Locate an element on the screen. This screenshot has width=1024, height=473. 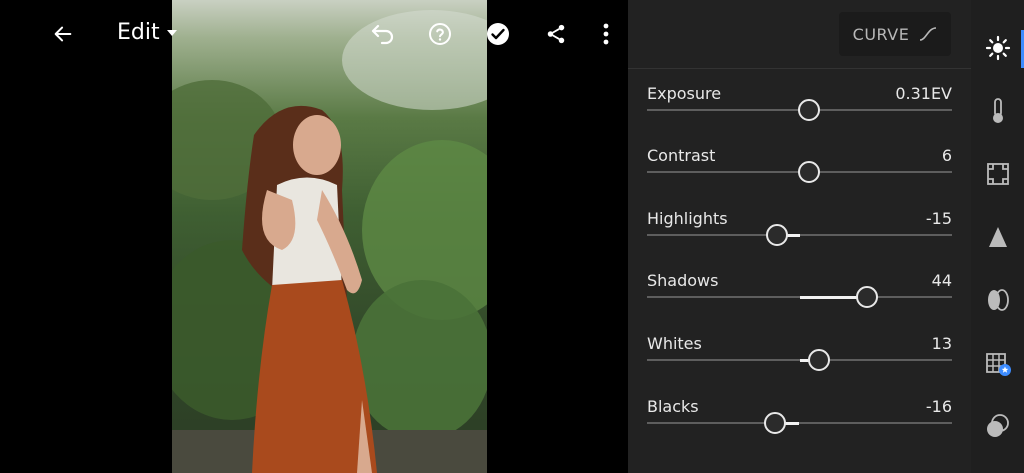
crop-icon is located at coordinates (998, 174).